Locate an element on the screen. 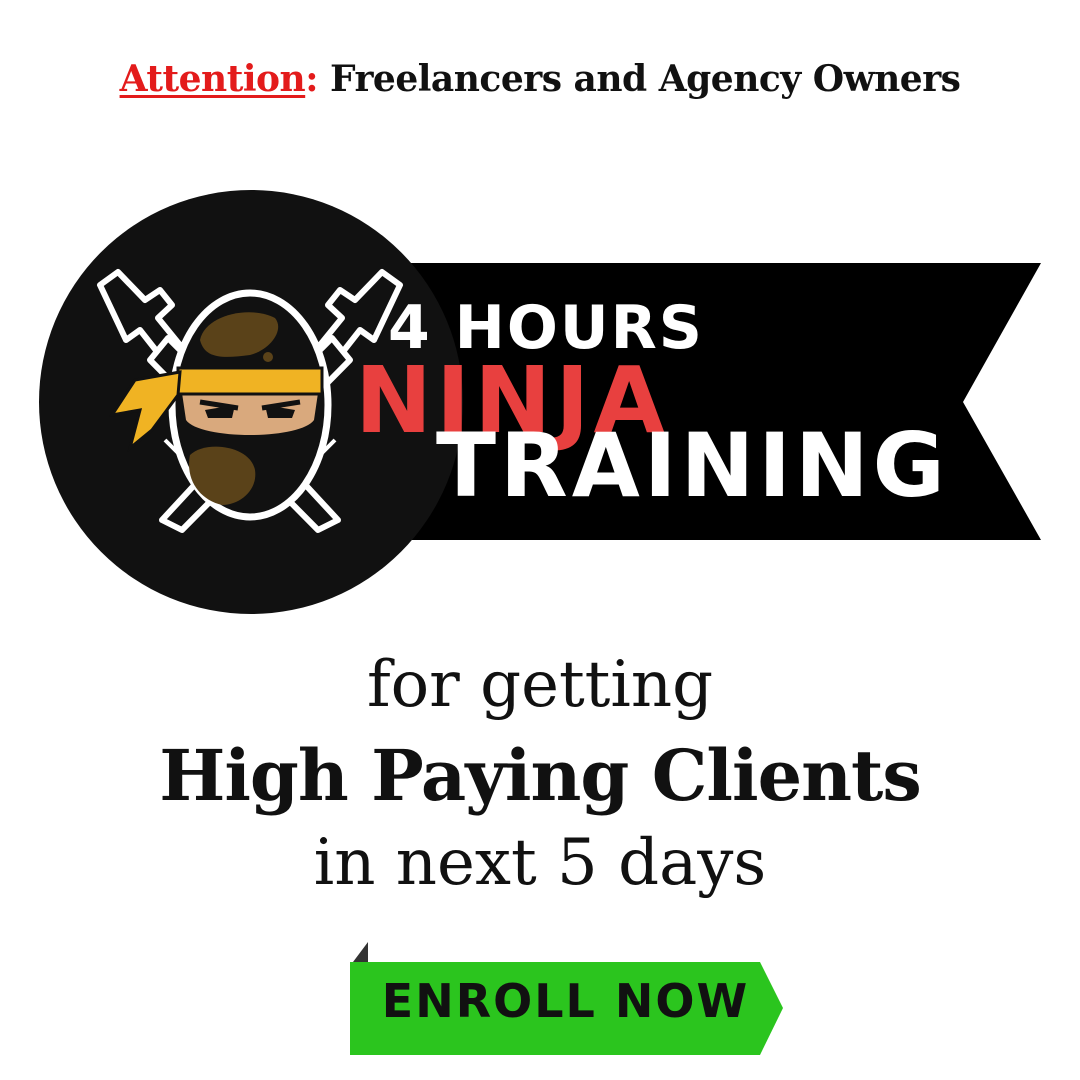  subtitle-line-1: for getting is located at coordinates (540, 685).